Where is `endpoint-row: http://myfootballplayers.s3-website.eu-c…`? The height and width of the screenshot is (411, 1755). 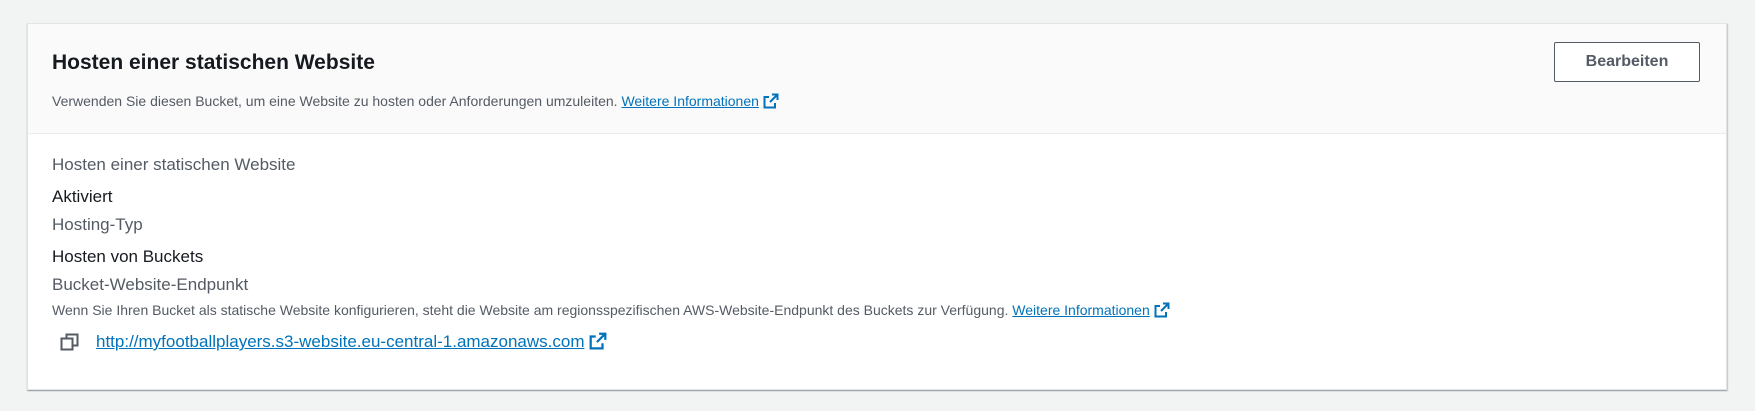
endpoint-row: http://myfootballplayers.s3-website.eu-c… is located at coordinates (877, 342).